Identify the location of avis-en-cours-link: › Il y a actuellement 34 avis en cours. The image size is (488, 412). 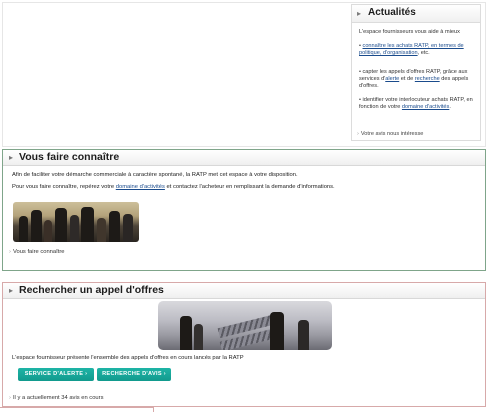
(56, 398).